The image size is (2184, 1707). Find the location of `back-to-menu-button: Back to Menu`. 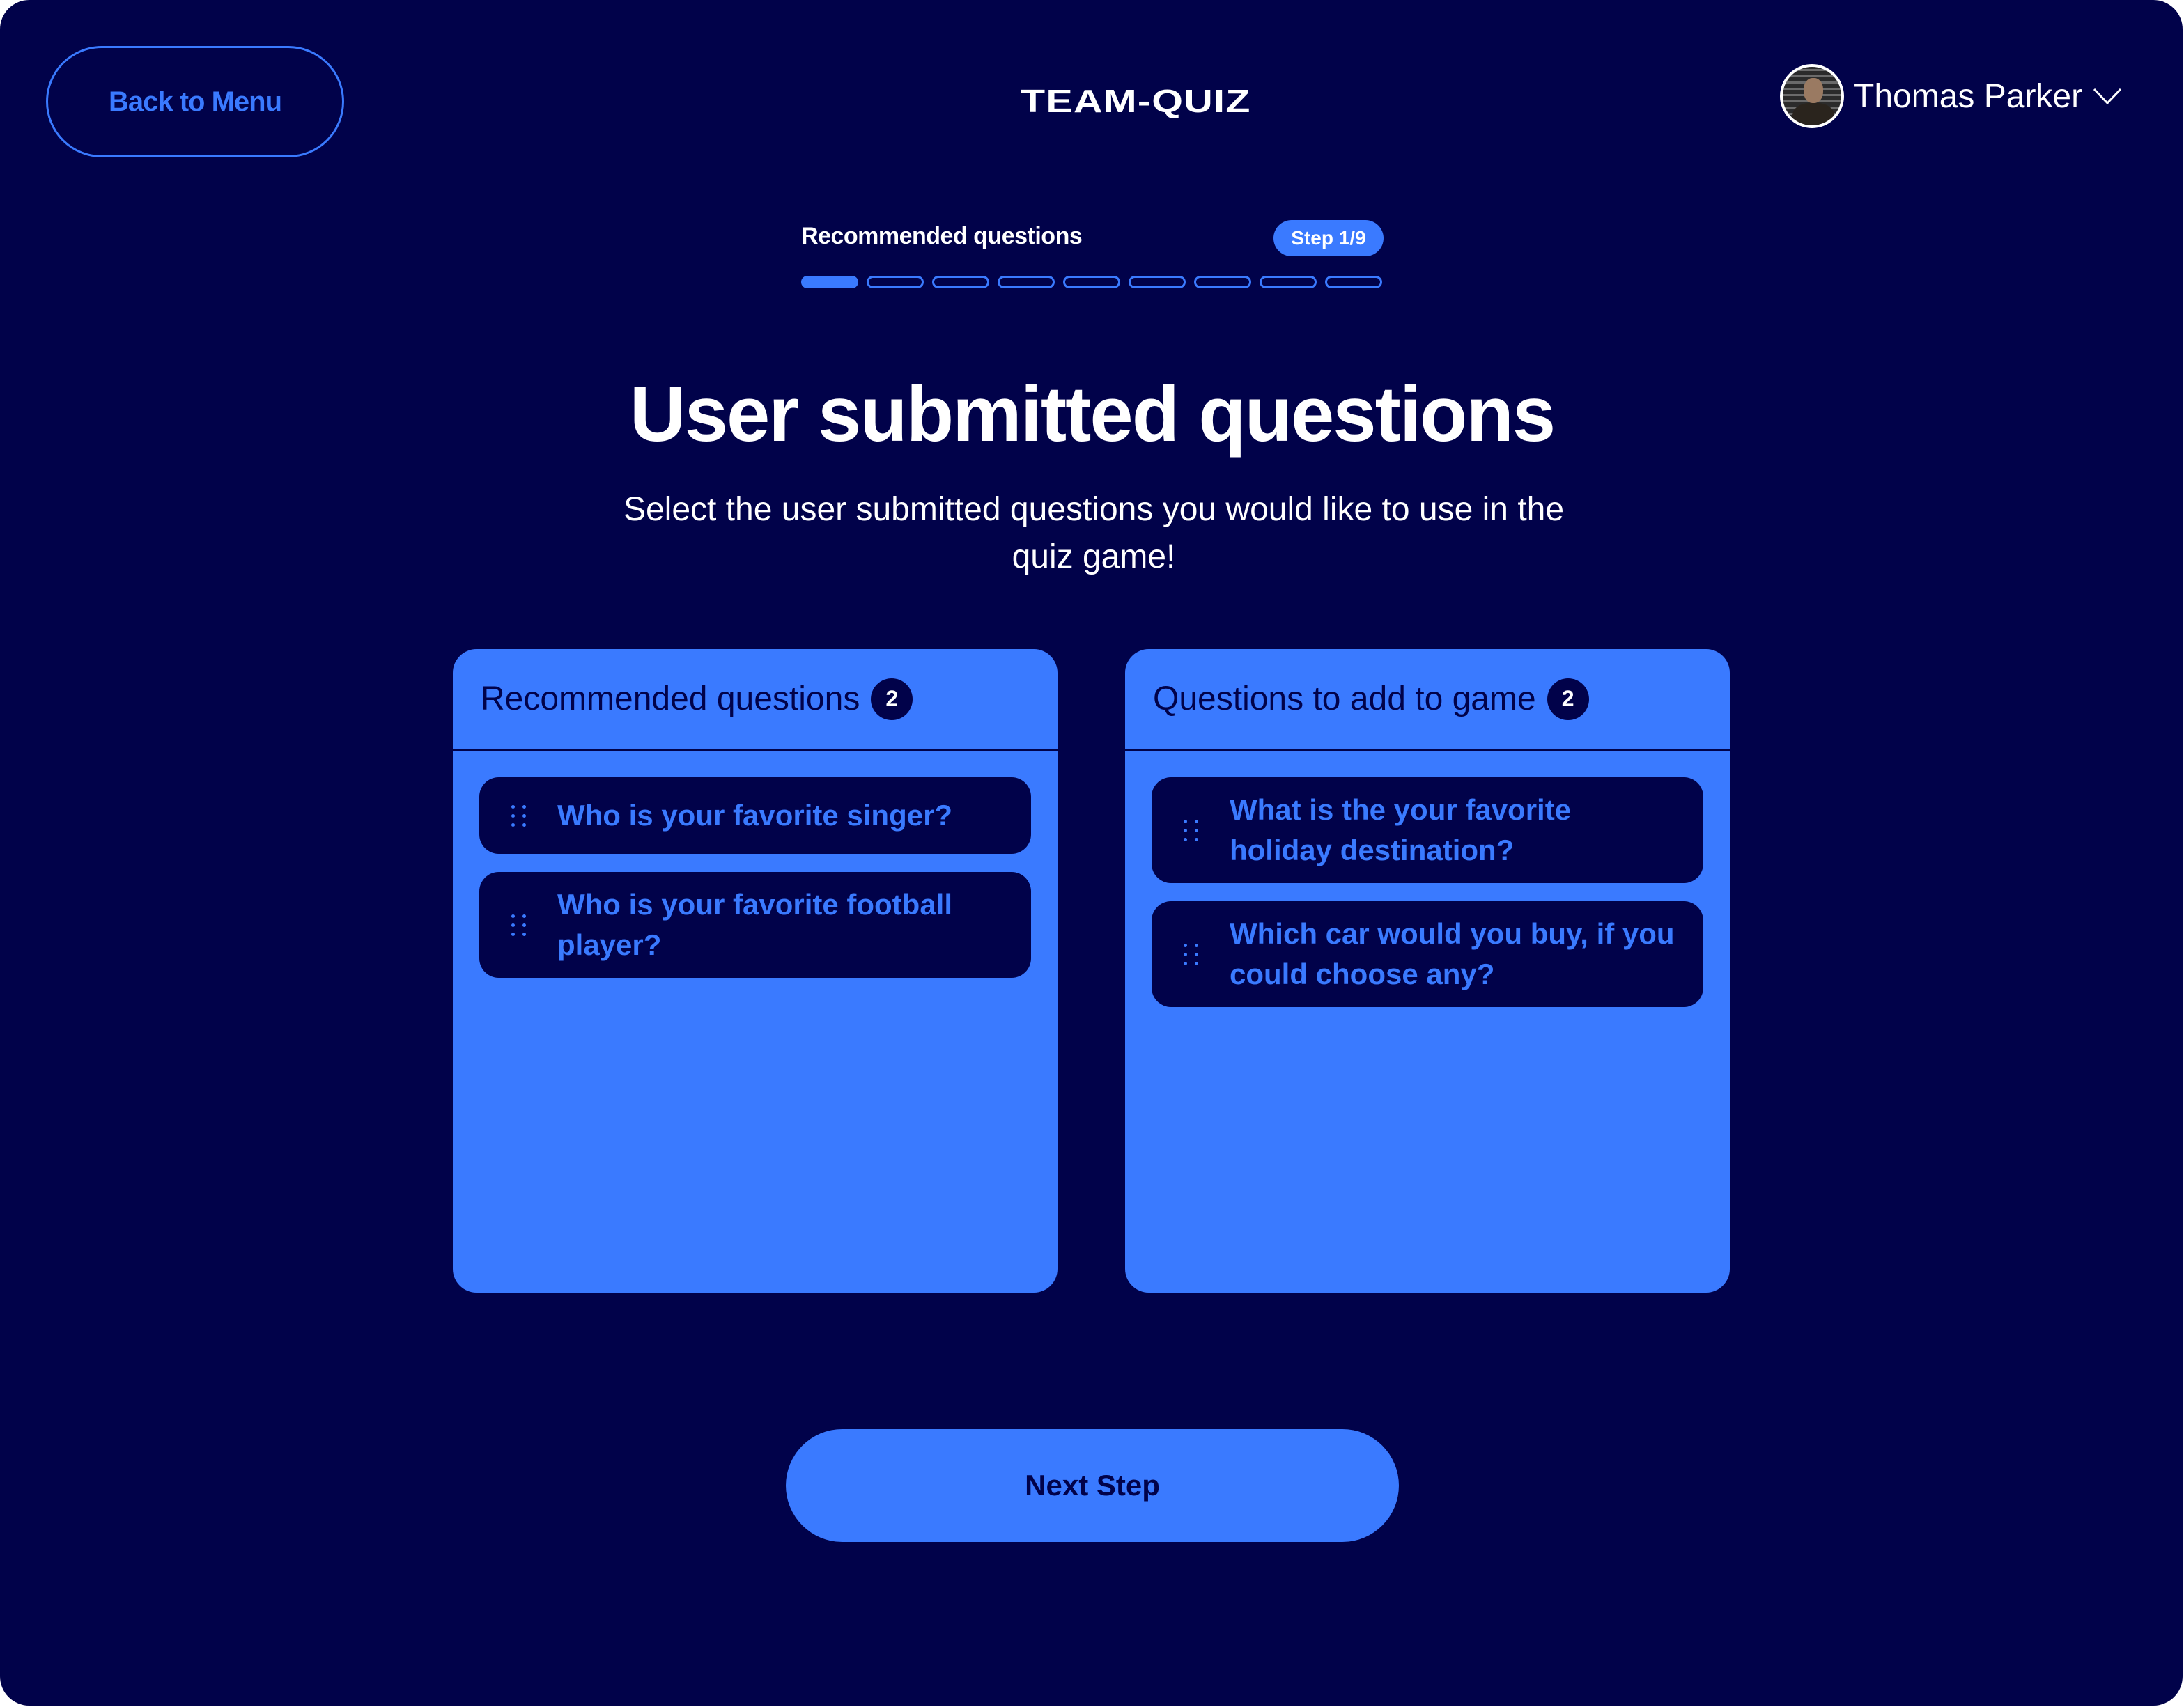

back-to-menu-button: Back to Menu is located at coordinates (195, 101).